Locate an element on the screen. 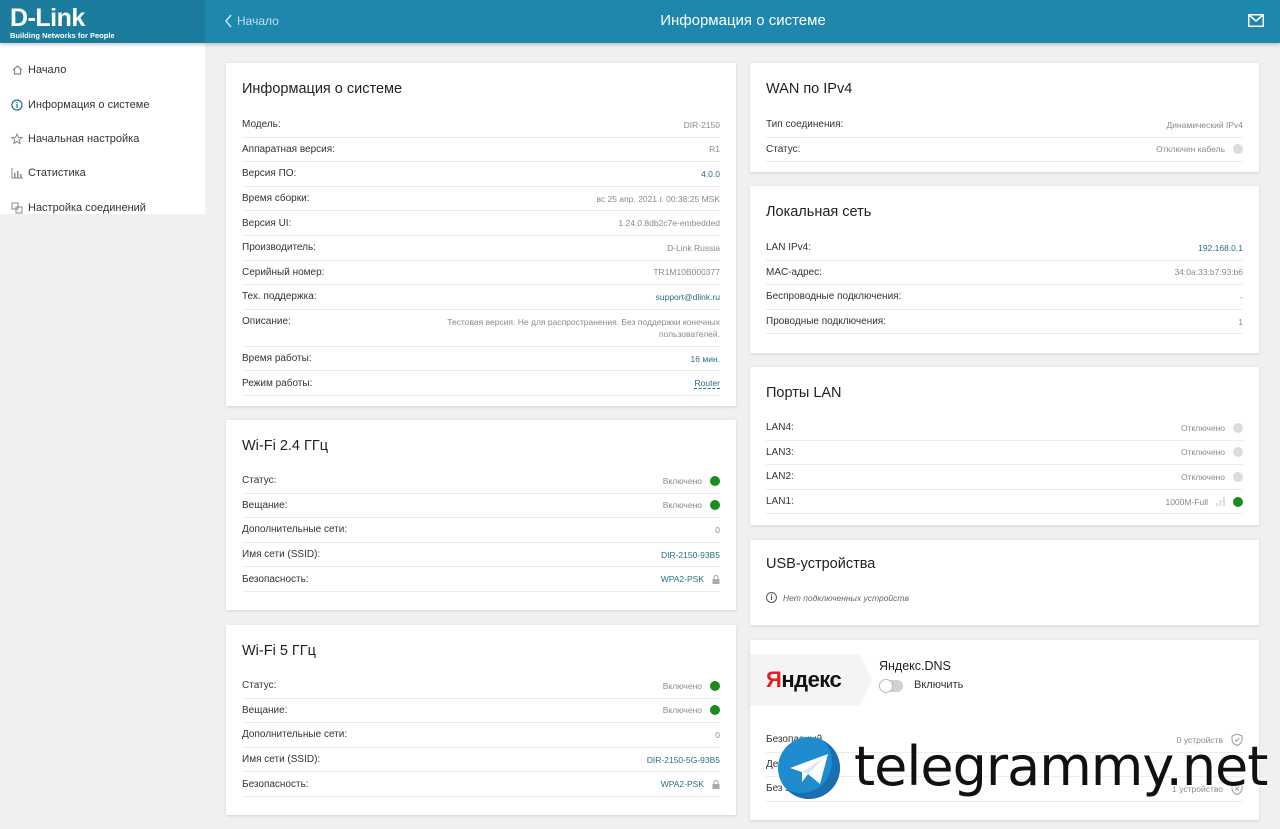  toggle-knob is located at coordinates (886, 686).